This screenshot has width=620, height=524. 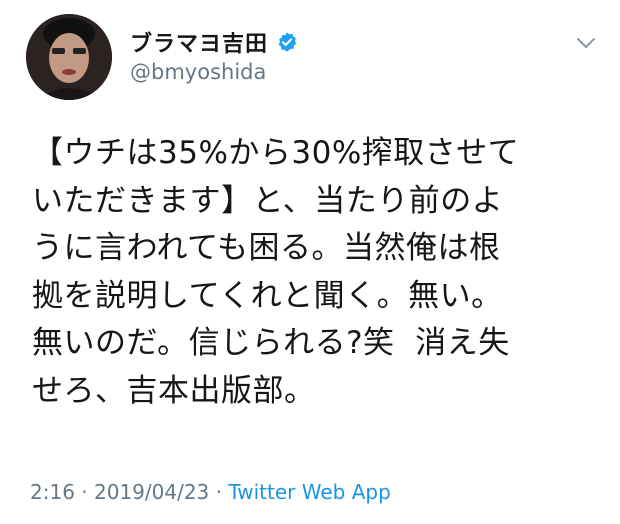 I want to click on tweet-date: 2019/04/23, so click(x=151, y=492).